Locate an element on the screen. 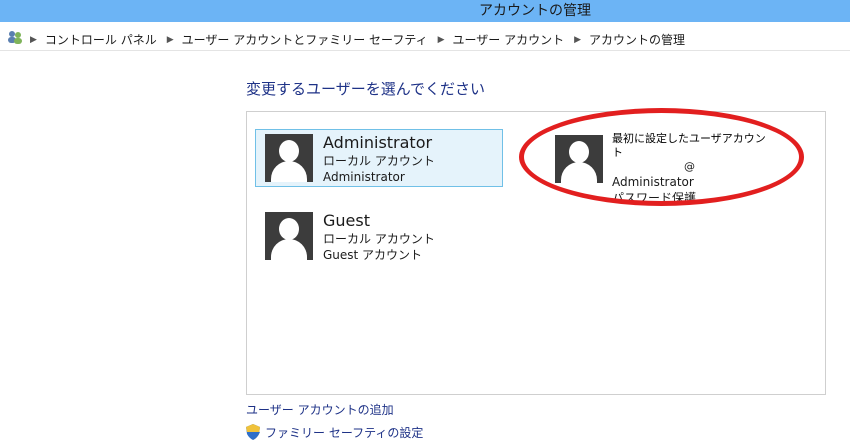 The height and width of the screenshot is (448, 850). account-card-guest: Guest ローカル アカウント Guest アカウント is located at coordinates (380, 237).